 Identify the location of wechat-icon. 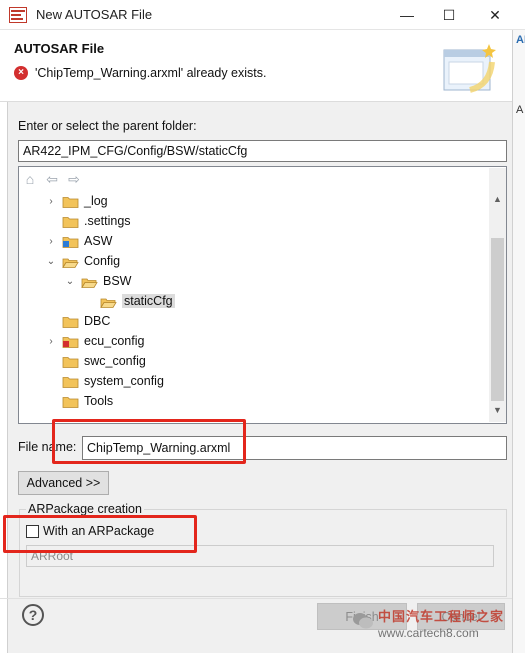
(363, 621).